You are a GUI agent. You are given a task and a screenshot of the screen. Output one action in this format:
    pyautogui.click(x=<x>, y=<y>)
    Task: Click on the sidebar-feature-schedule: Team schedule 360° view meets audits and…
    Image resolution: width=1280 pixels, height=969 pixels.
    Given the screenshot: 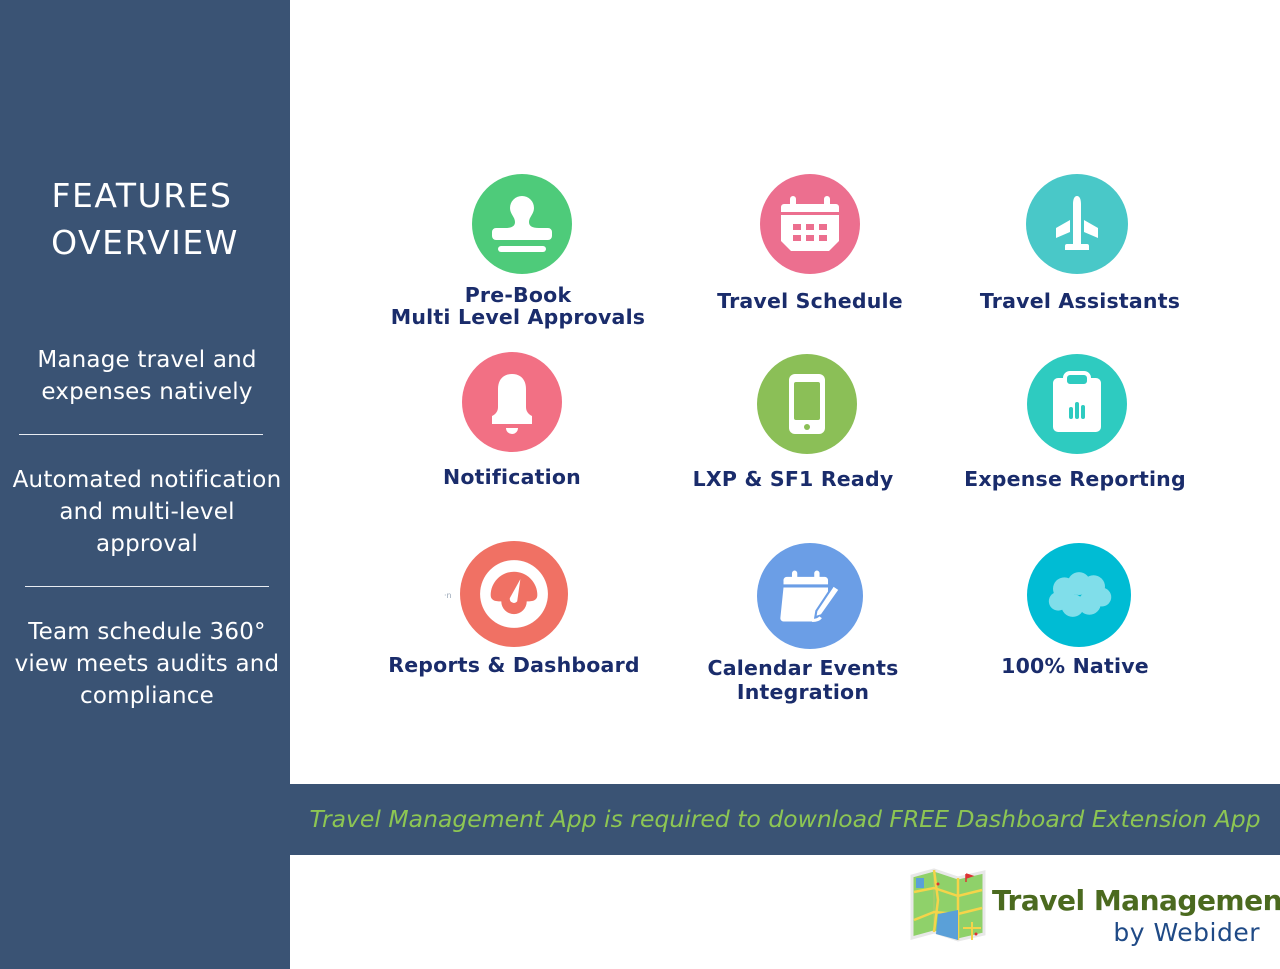 What is the action you would take?
    pyautogui.click(x=147, y=664)
    